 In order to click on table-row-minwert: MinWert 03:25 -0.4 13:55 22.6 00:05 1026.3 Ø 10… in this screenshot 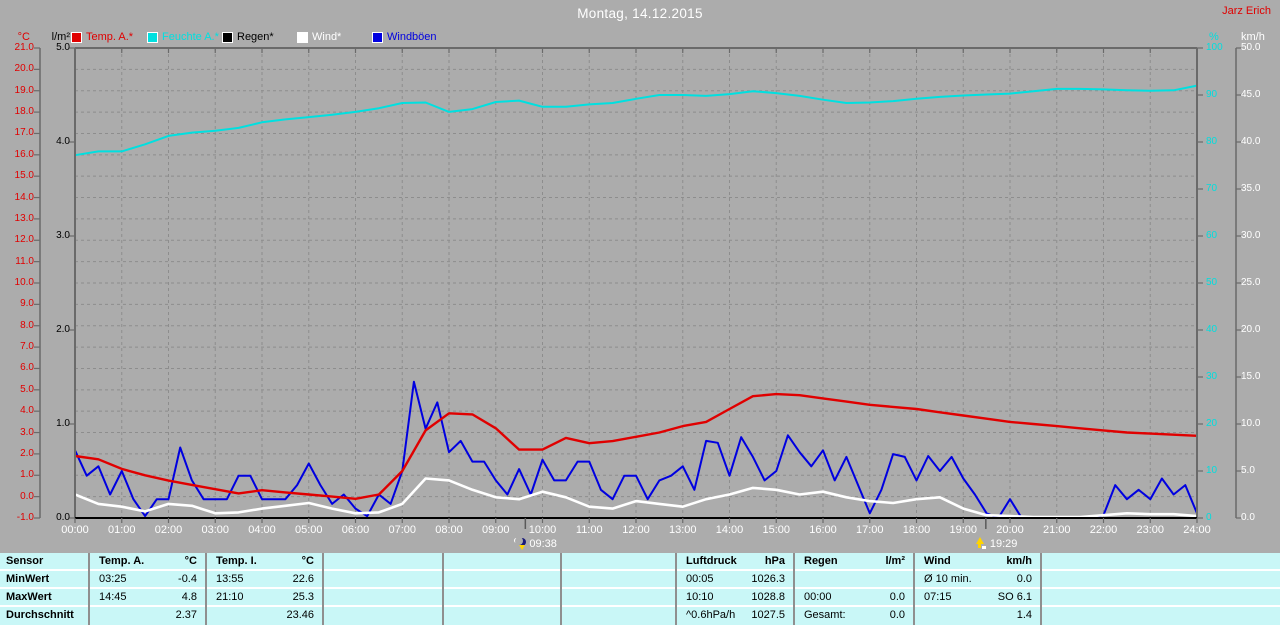, I will do `click(640, 580)`.